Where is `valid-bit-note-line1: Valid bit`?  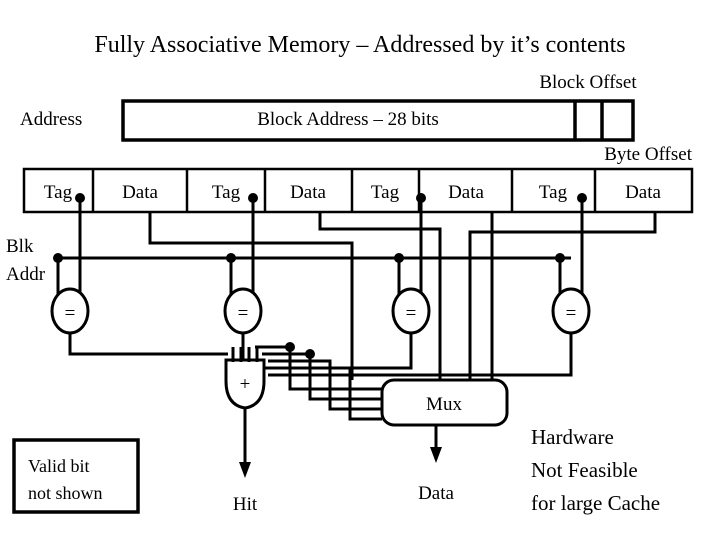 valid-bit-note-line1: Valid bit is located at coordinates (59, 466).